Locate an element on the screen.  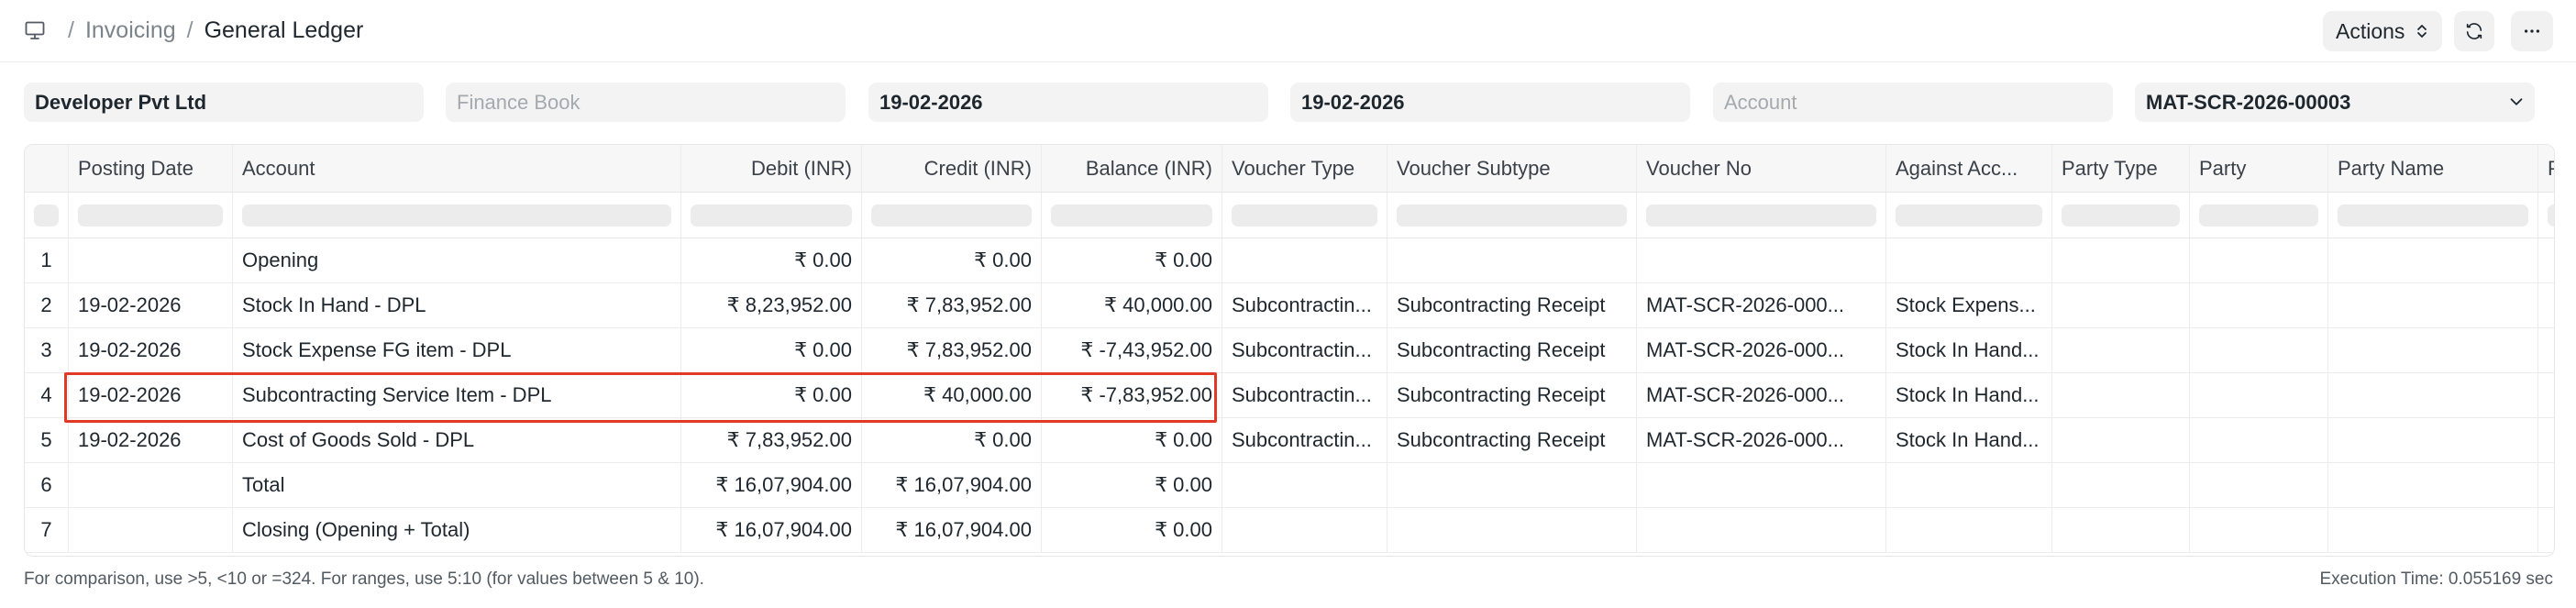
row-index: 6 is located at coordinates (47, 485).